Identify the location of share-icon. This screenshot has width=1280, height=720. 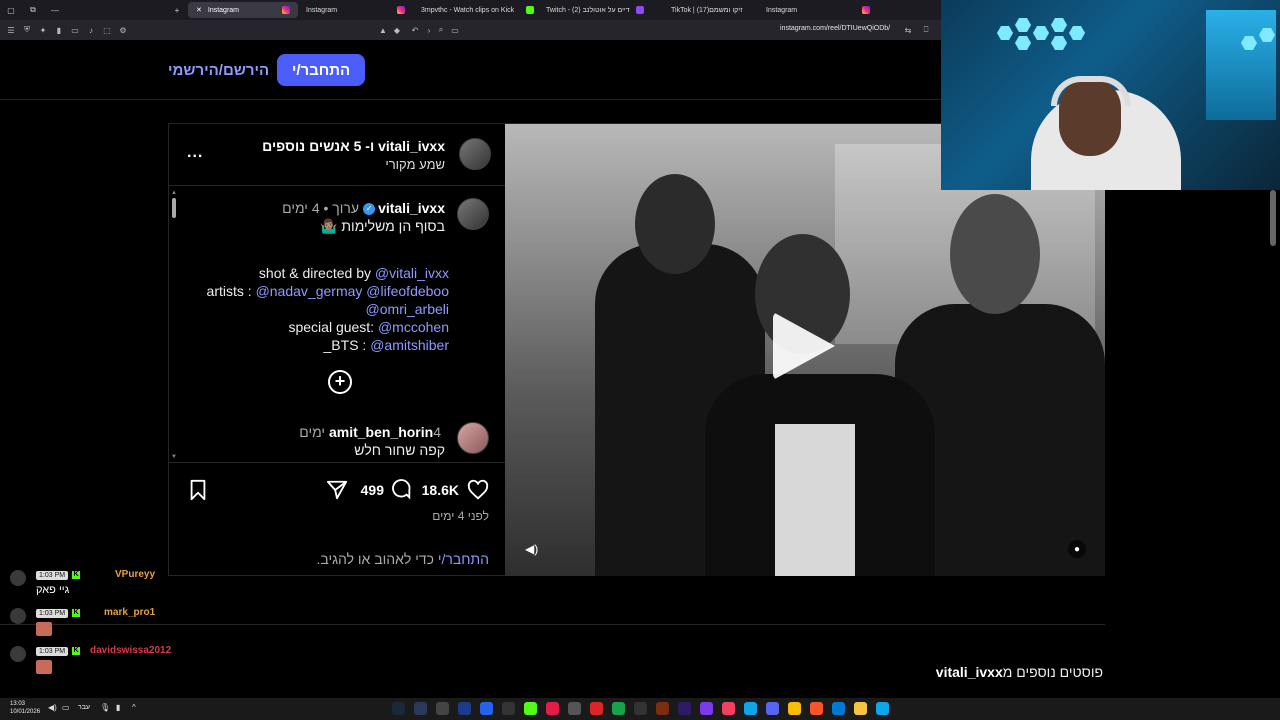
(337, 490).